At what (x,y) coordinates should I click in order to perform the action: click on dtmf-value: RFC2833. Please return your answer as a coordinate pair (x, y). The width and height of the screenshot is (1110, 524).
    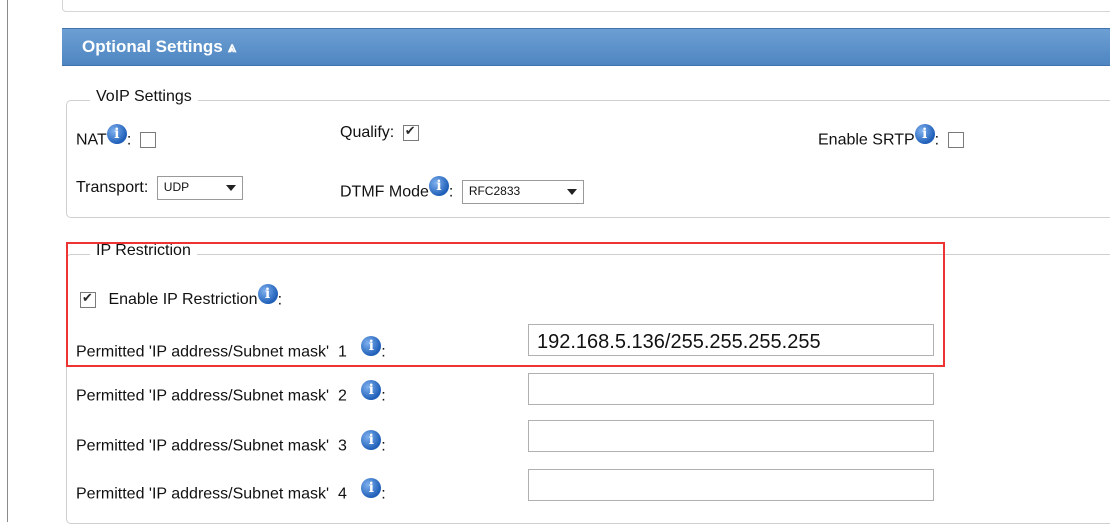
    Looking at the image, I should click on (494, 191).